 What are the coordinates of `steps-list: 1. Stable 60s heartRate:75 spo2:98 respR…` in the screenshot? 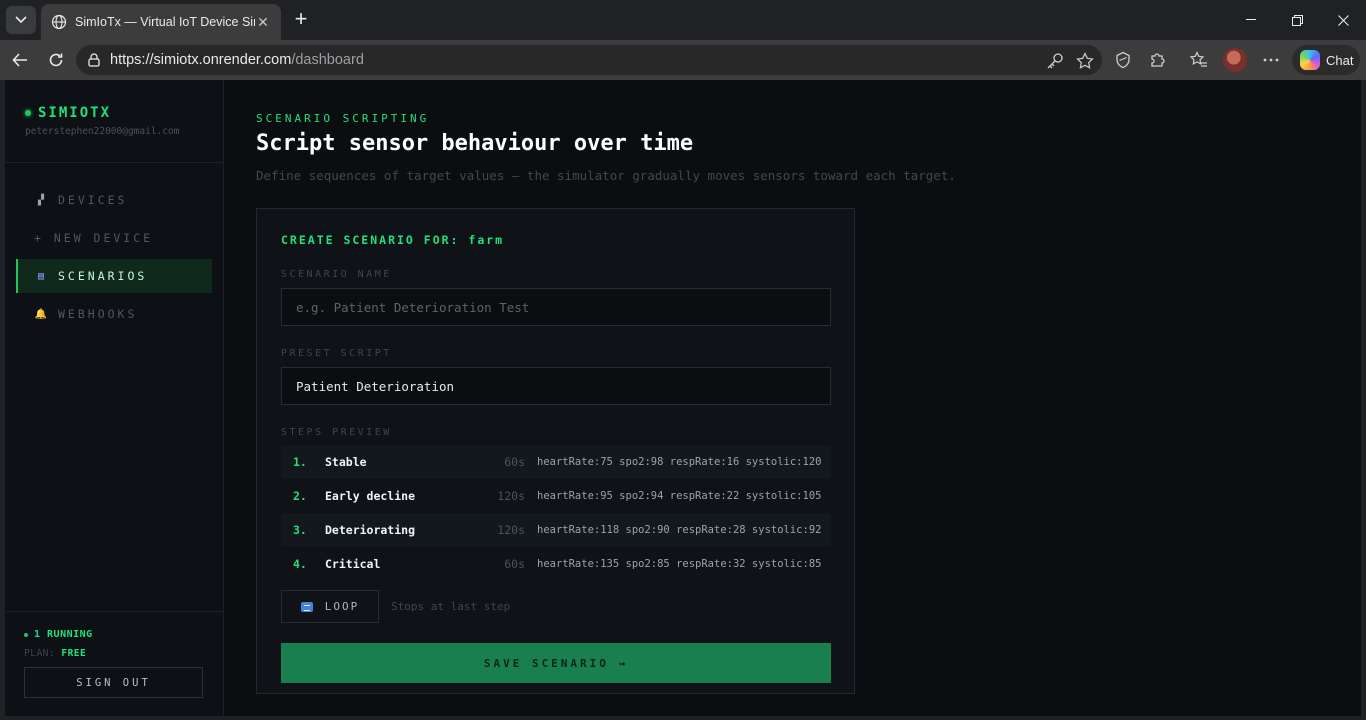 It's located at (556, 513).